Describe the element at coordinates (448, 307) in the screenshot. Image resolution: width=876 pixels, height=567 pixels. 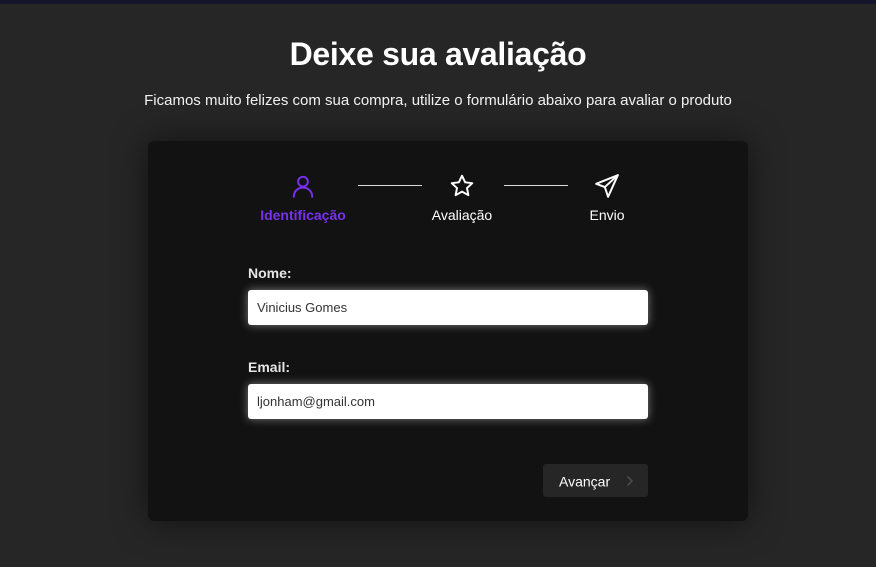
I see `name-input` at that location.